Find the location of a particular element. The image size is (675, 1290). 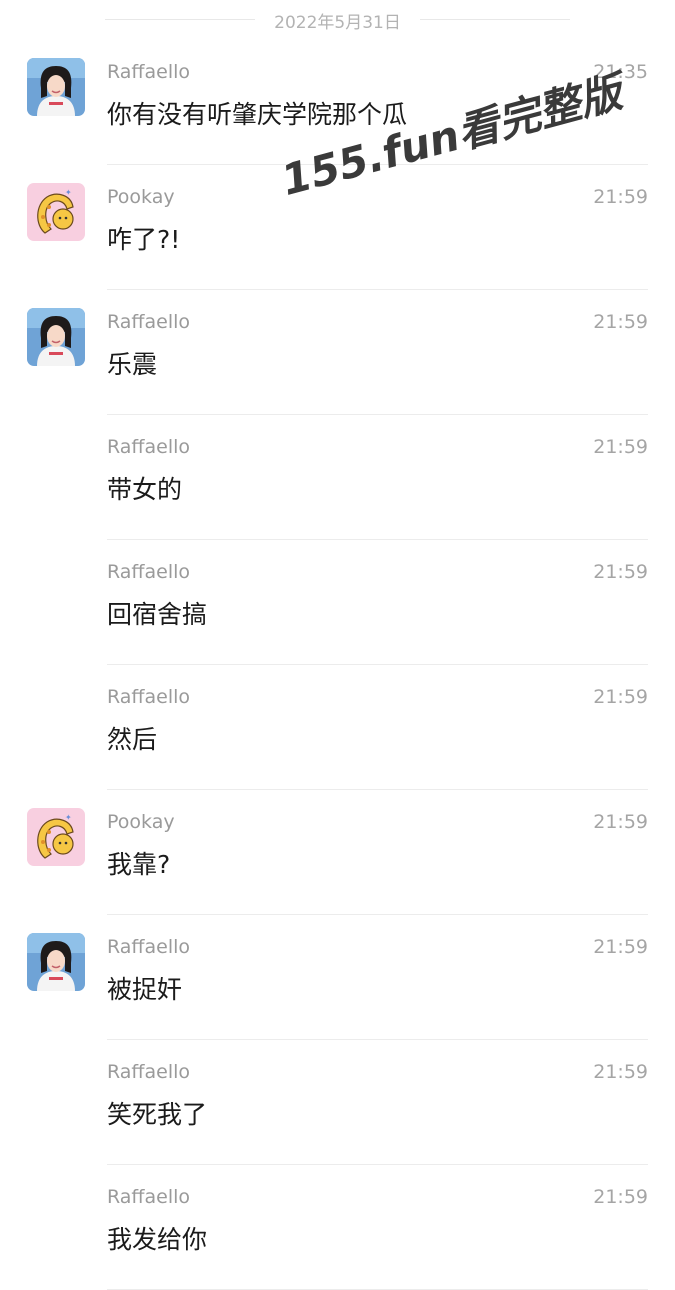

message-row: Raffaello 21:59 我发给你 is located at coordinates (337, 1227).